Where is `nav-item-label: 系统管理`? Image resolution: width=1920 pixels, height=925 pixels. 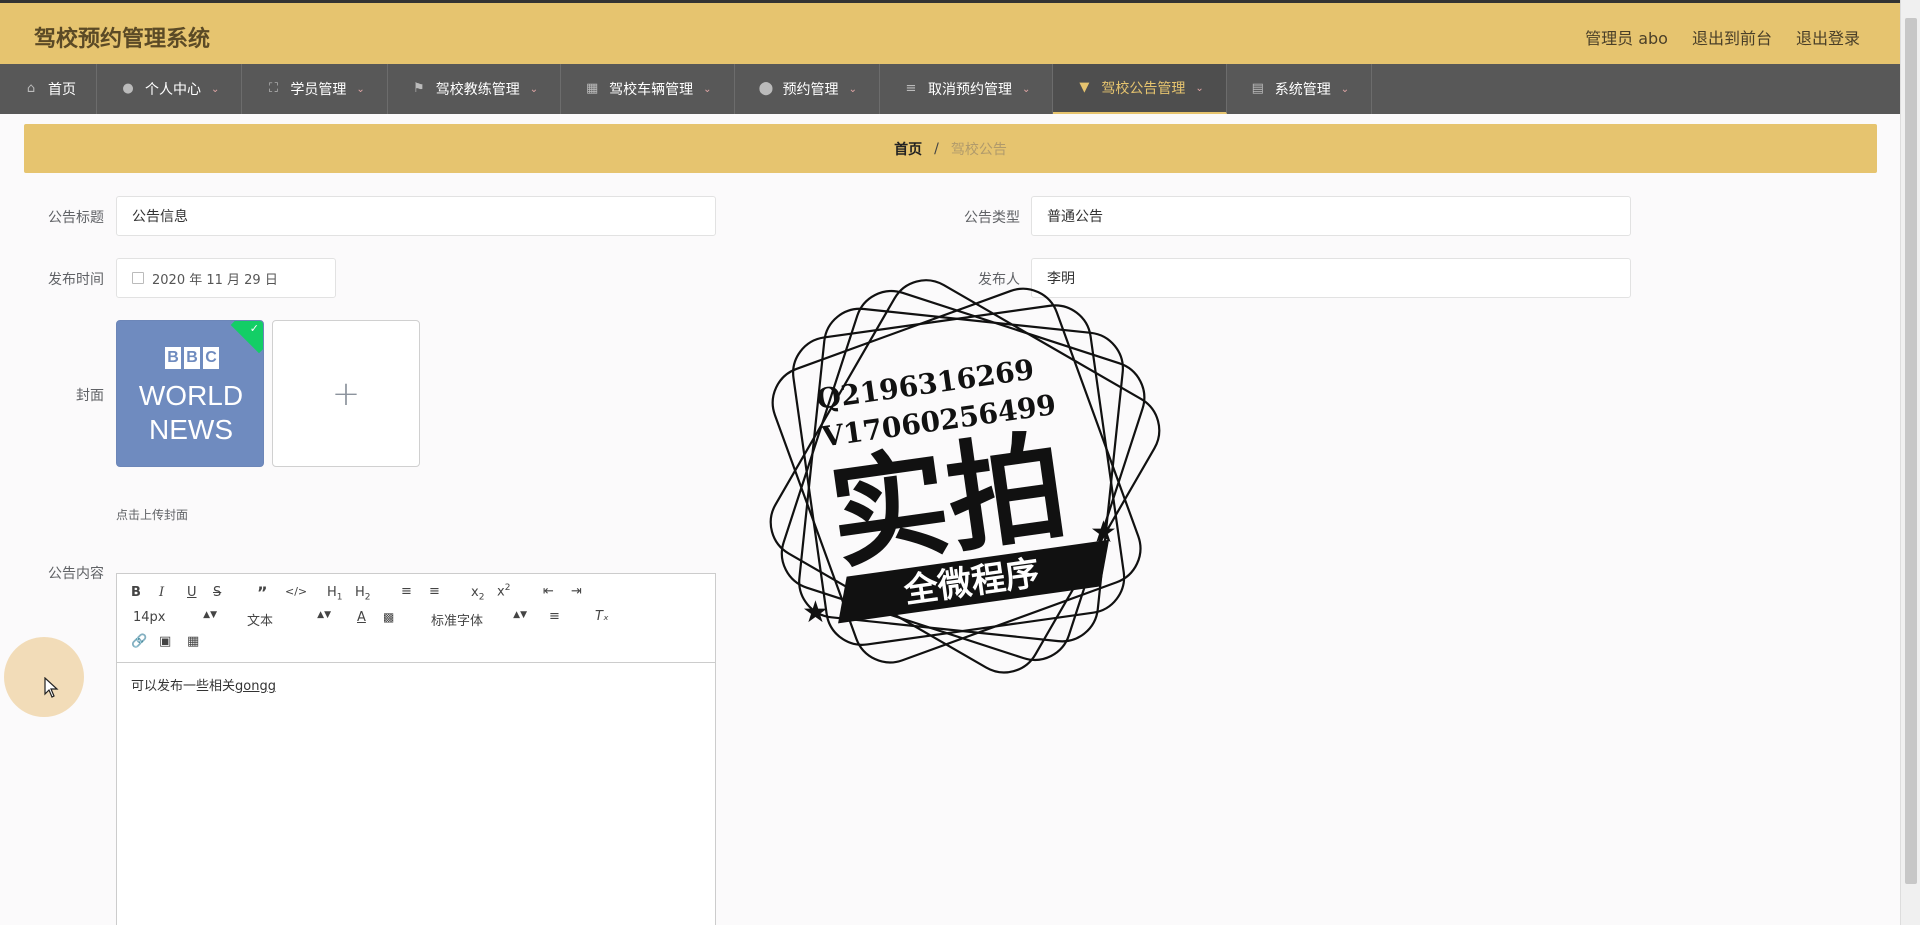
nav-item-label: 系统管理 is located at coordinates (1302, 90).